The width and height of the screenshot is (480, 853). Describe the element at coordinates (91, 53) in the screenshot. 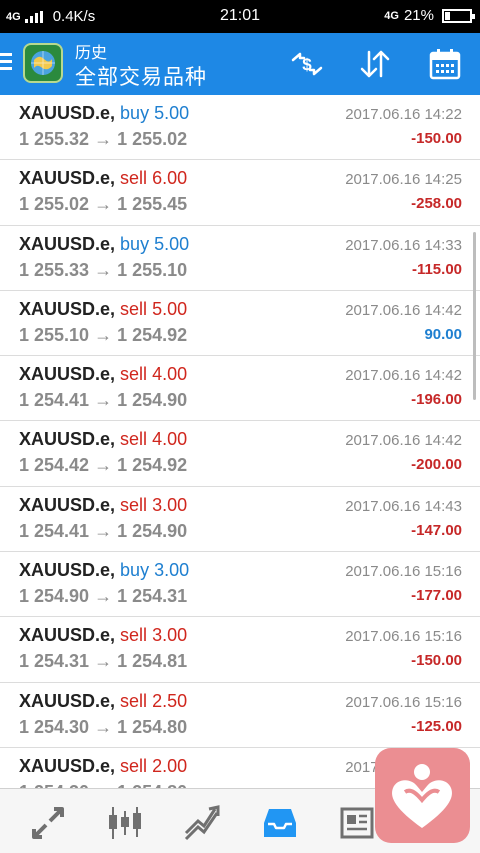

I see `page-subtitle: 历史` at that location.